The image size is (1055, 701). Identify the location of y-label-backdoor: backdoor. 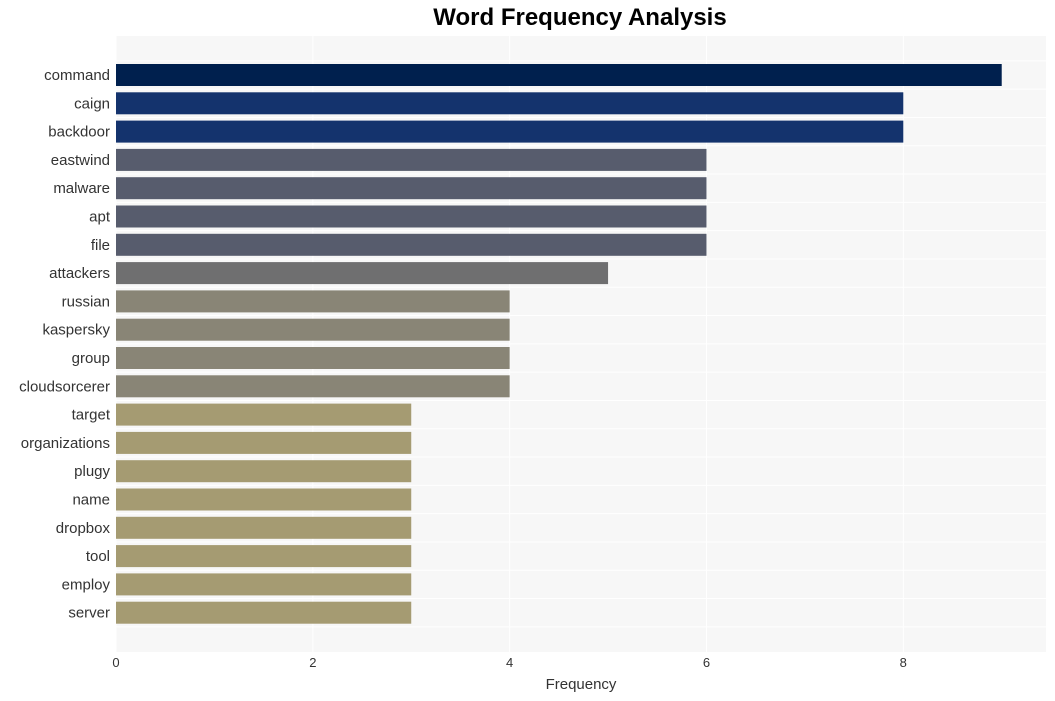
(79, 132).